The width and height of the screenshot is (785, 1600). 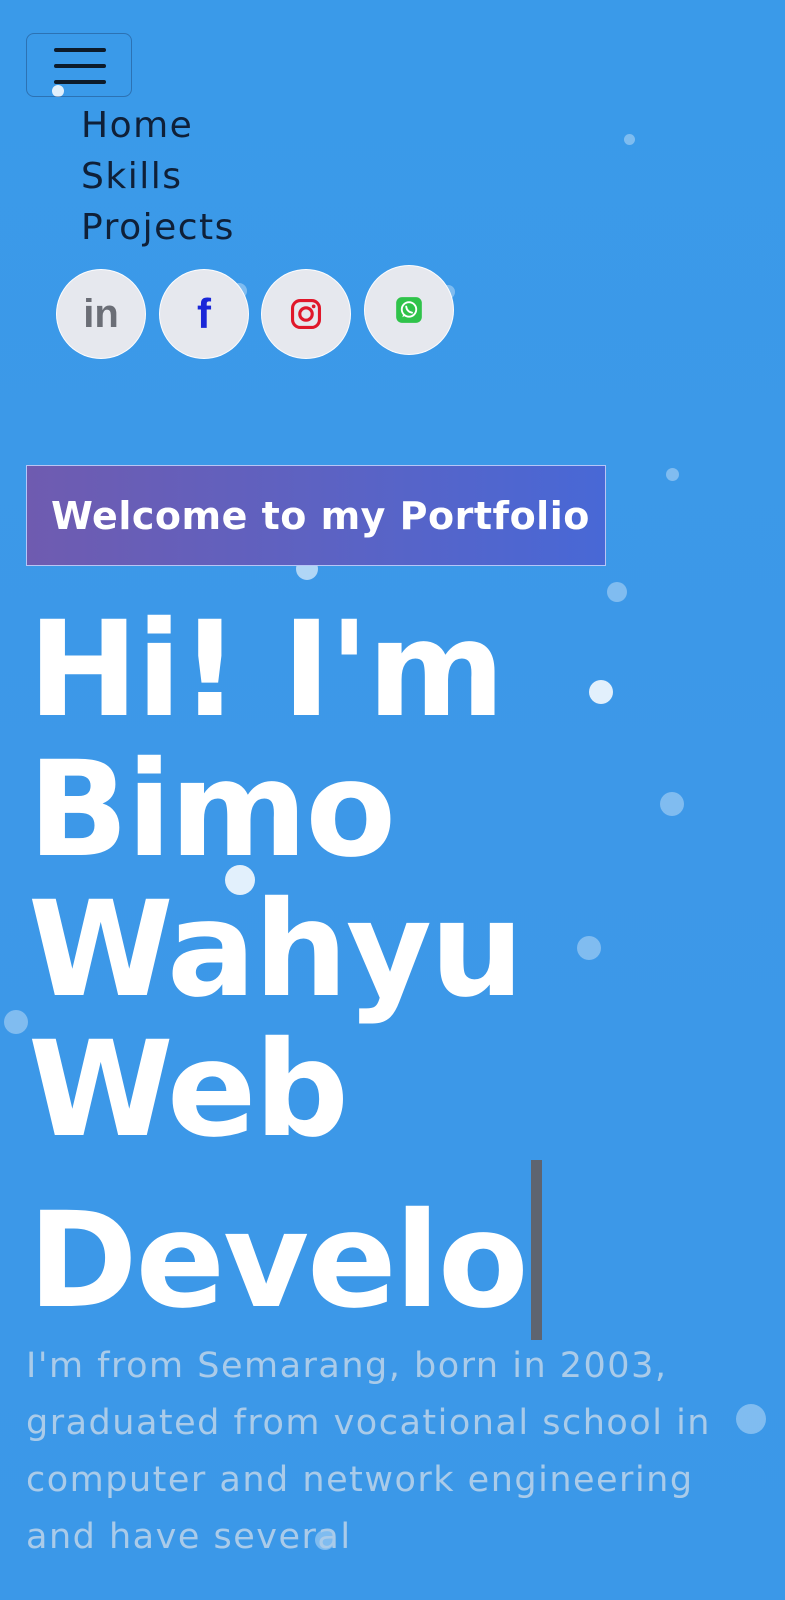 I want to click on welcome-badge: Welcome to my Portfolio, so click(x=316, y=515).